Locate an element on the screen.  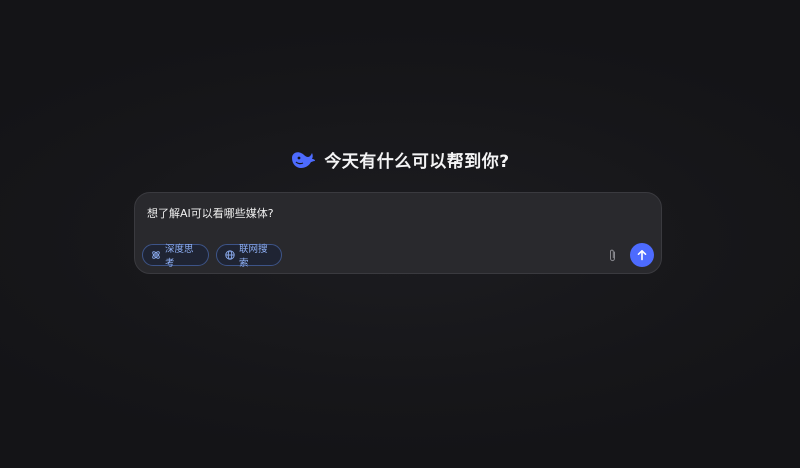
atom-icon is located at coordinates (156, 255).